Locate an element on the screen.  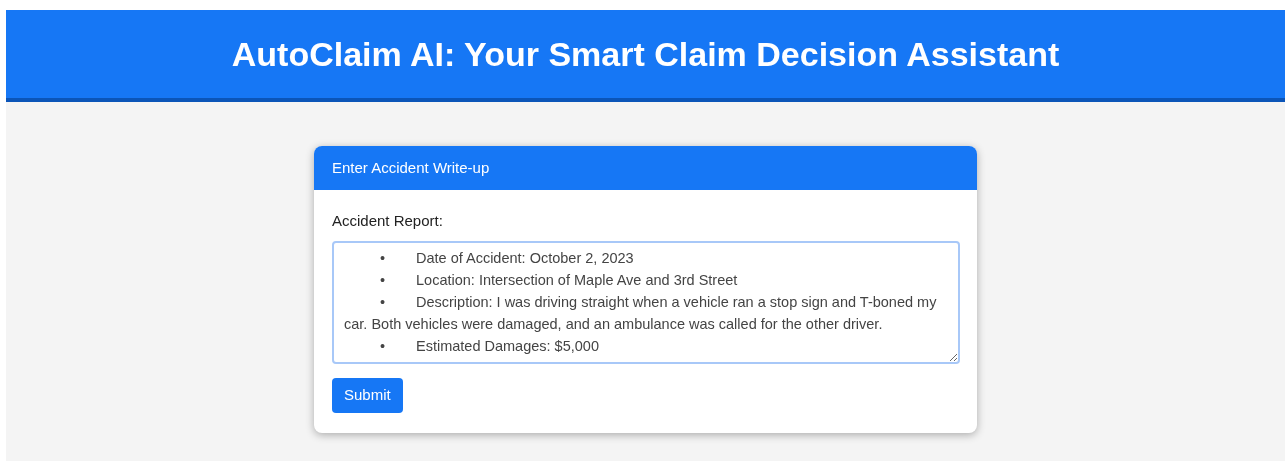
field-label: Accident Report: is located at coordinates (388, 221).